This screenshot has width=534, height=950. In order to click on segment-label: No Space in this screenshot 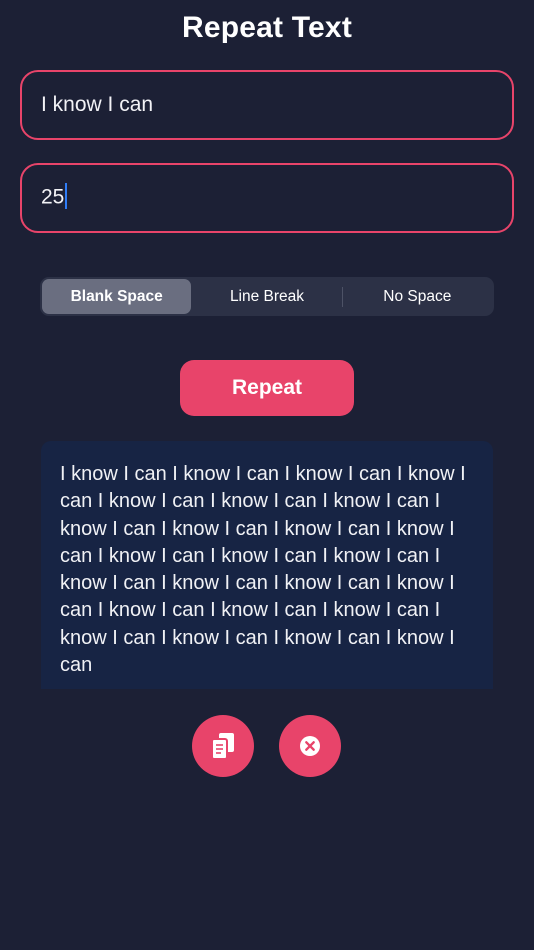, I will do `click(417, 296)`.